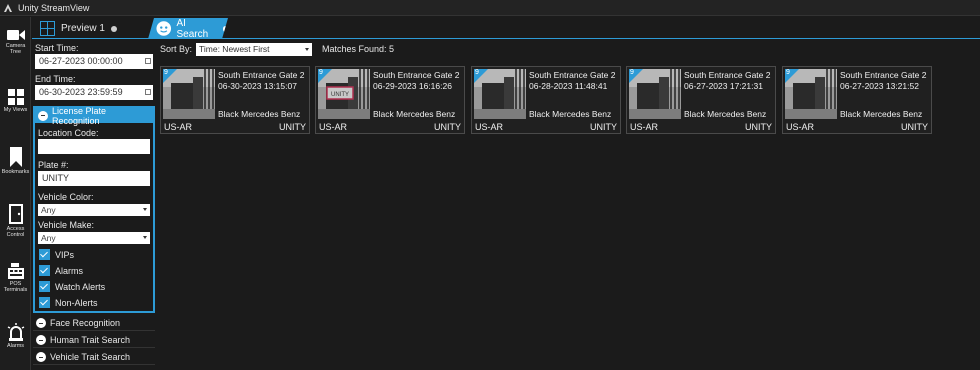 This screenshot has width=980, height=370. What do you see at coordinates (81, 92) in the screenshot?
I see `end-time-value: 06-30-2023 23:59:59` at bounding box center [81, 92].